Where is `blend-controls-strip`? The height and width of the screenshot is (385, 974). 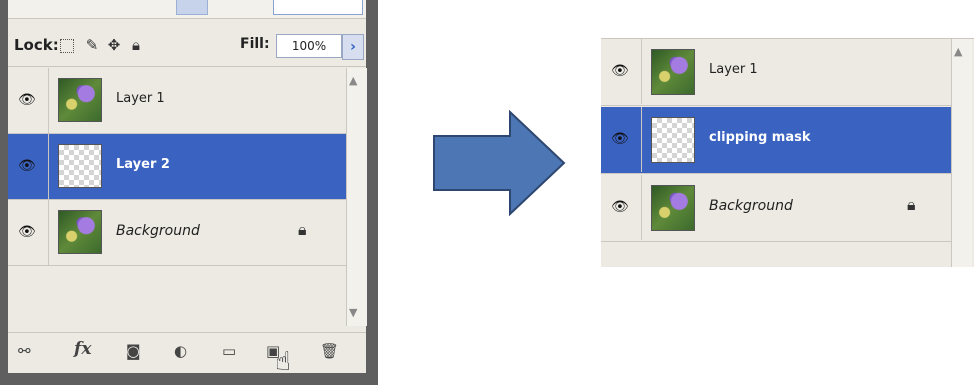 blend-controls-strip is located at coordinates (187, 9).